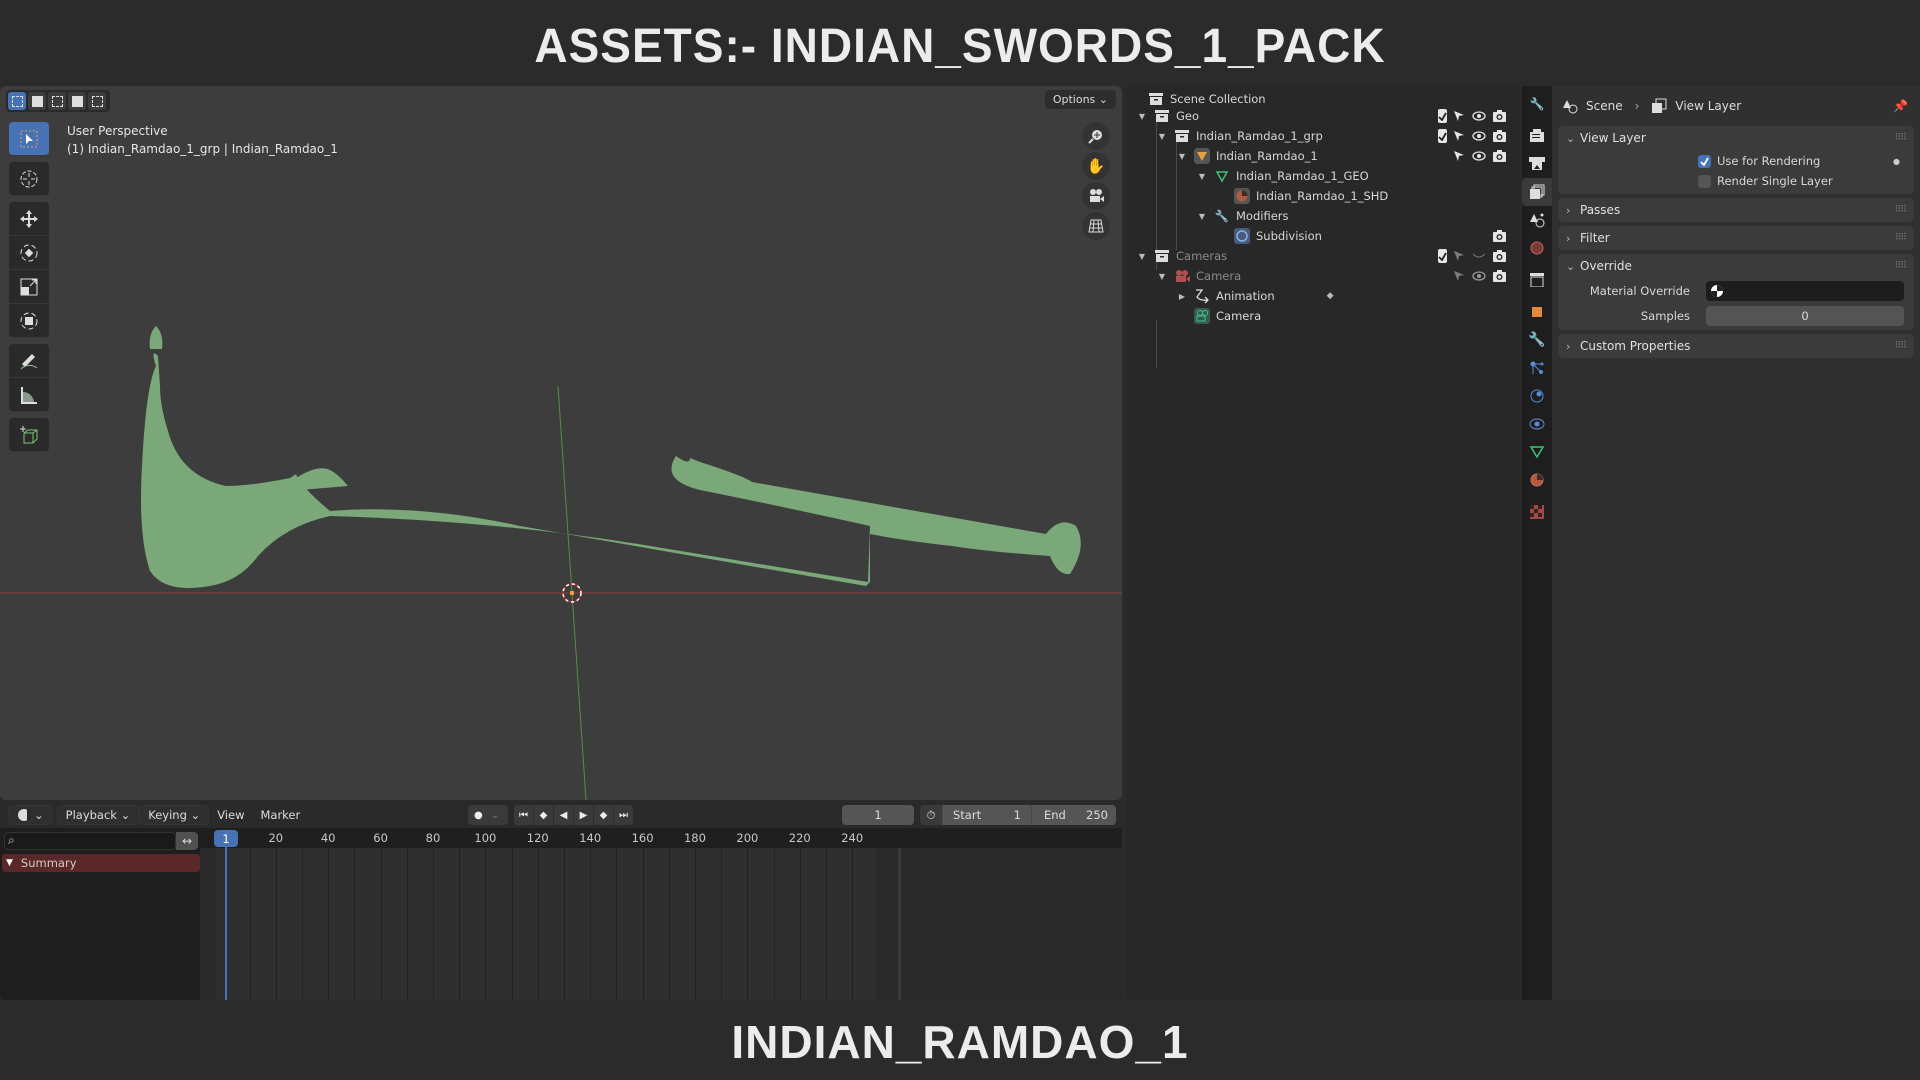 The height and width of the screenshot is (1080, 1920). I want to click on editor-type-button: ⌄, so click(30, 815).